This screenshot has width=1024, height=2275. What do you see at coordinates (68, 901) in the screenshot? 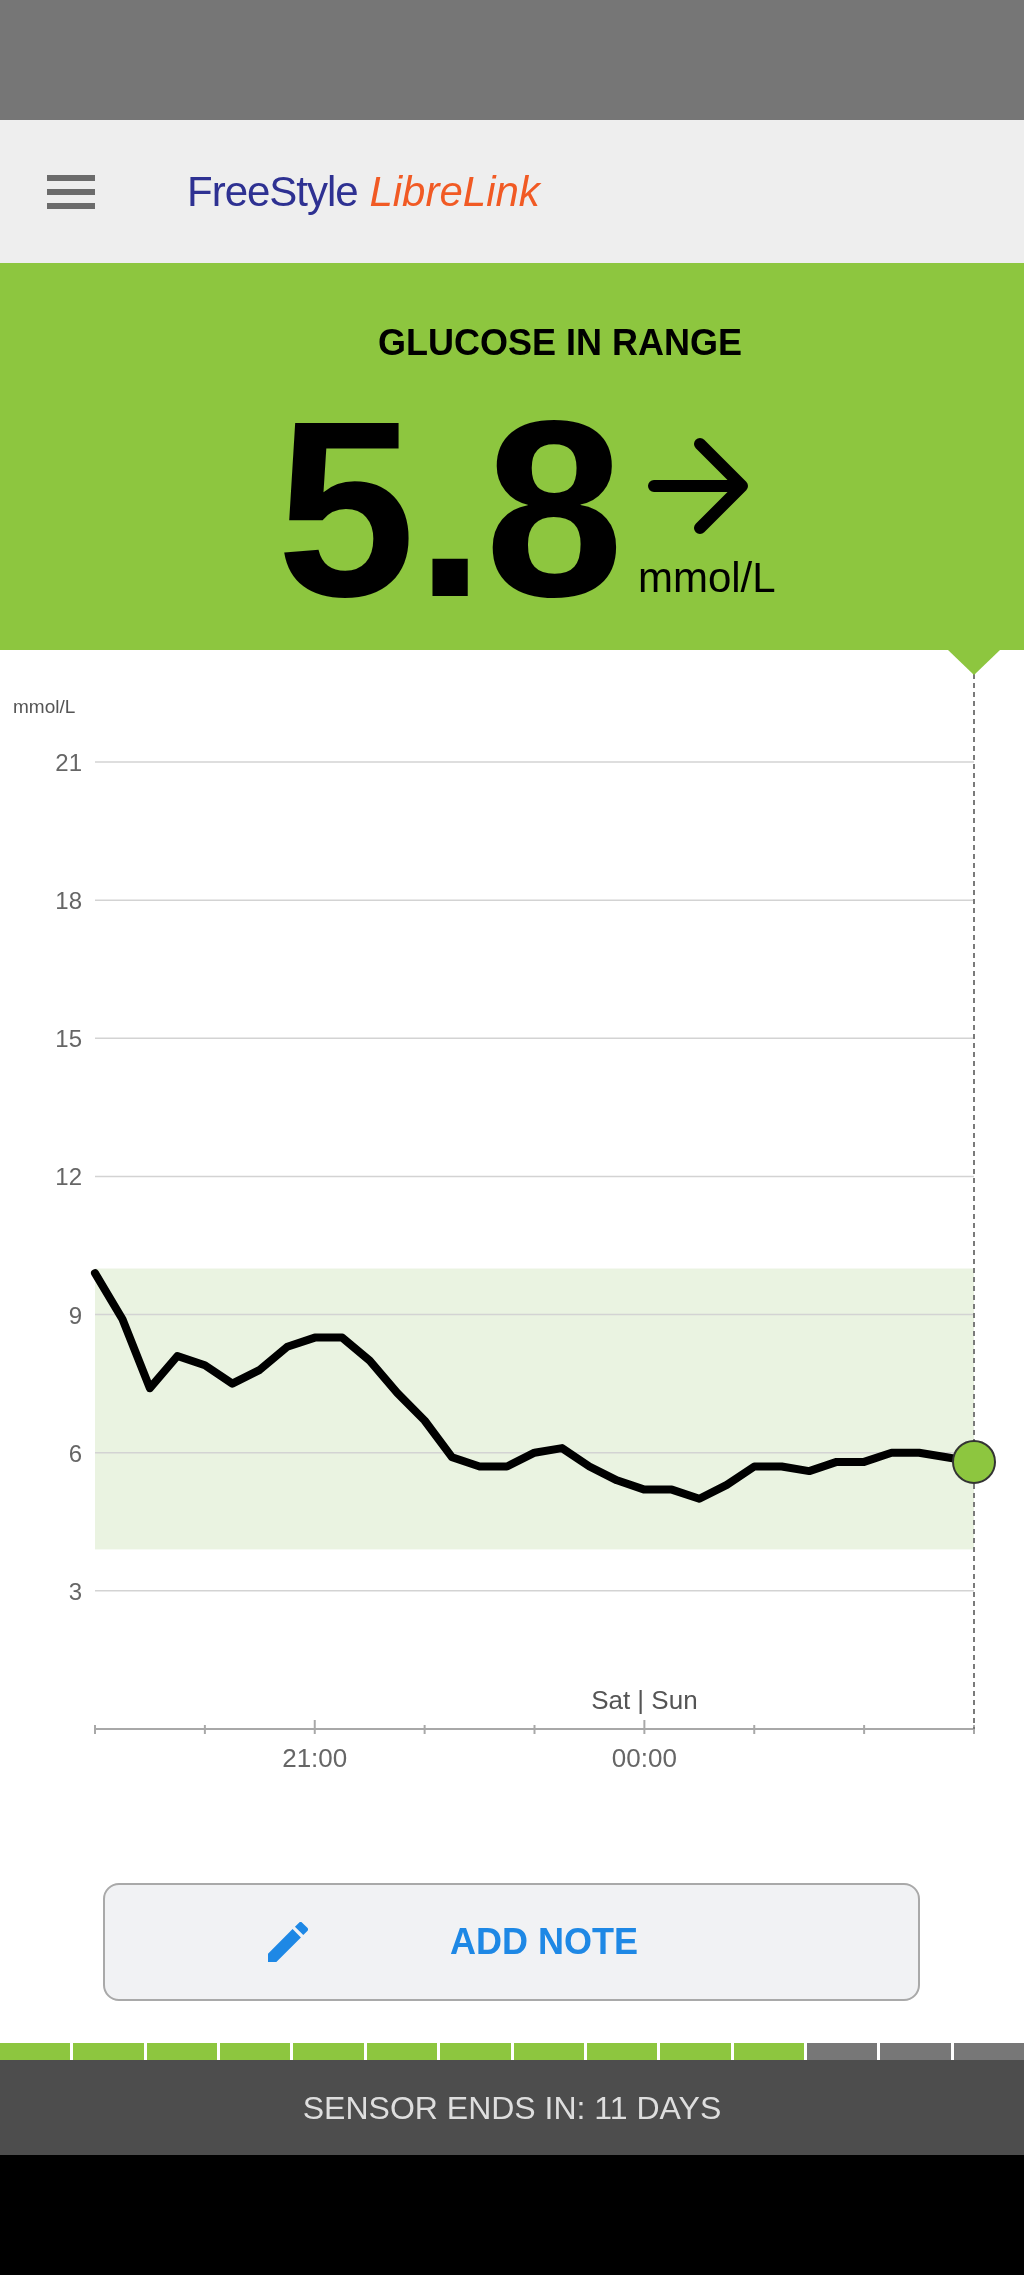
I see `y-tick-label: 18` at bounding box center [68, 901].